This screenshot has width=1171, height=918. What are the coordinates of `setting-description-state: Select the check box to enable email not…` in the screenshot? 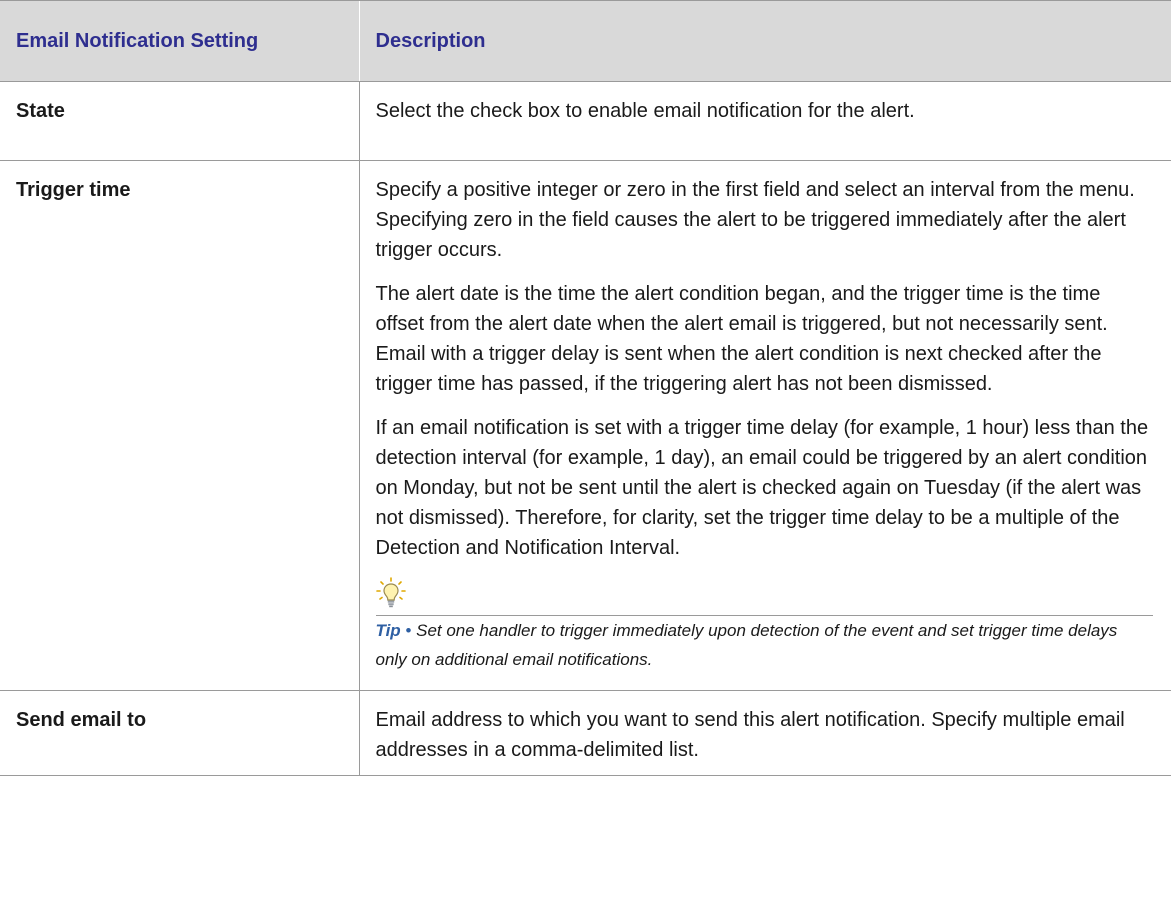 It's located at (764, 121).